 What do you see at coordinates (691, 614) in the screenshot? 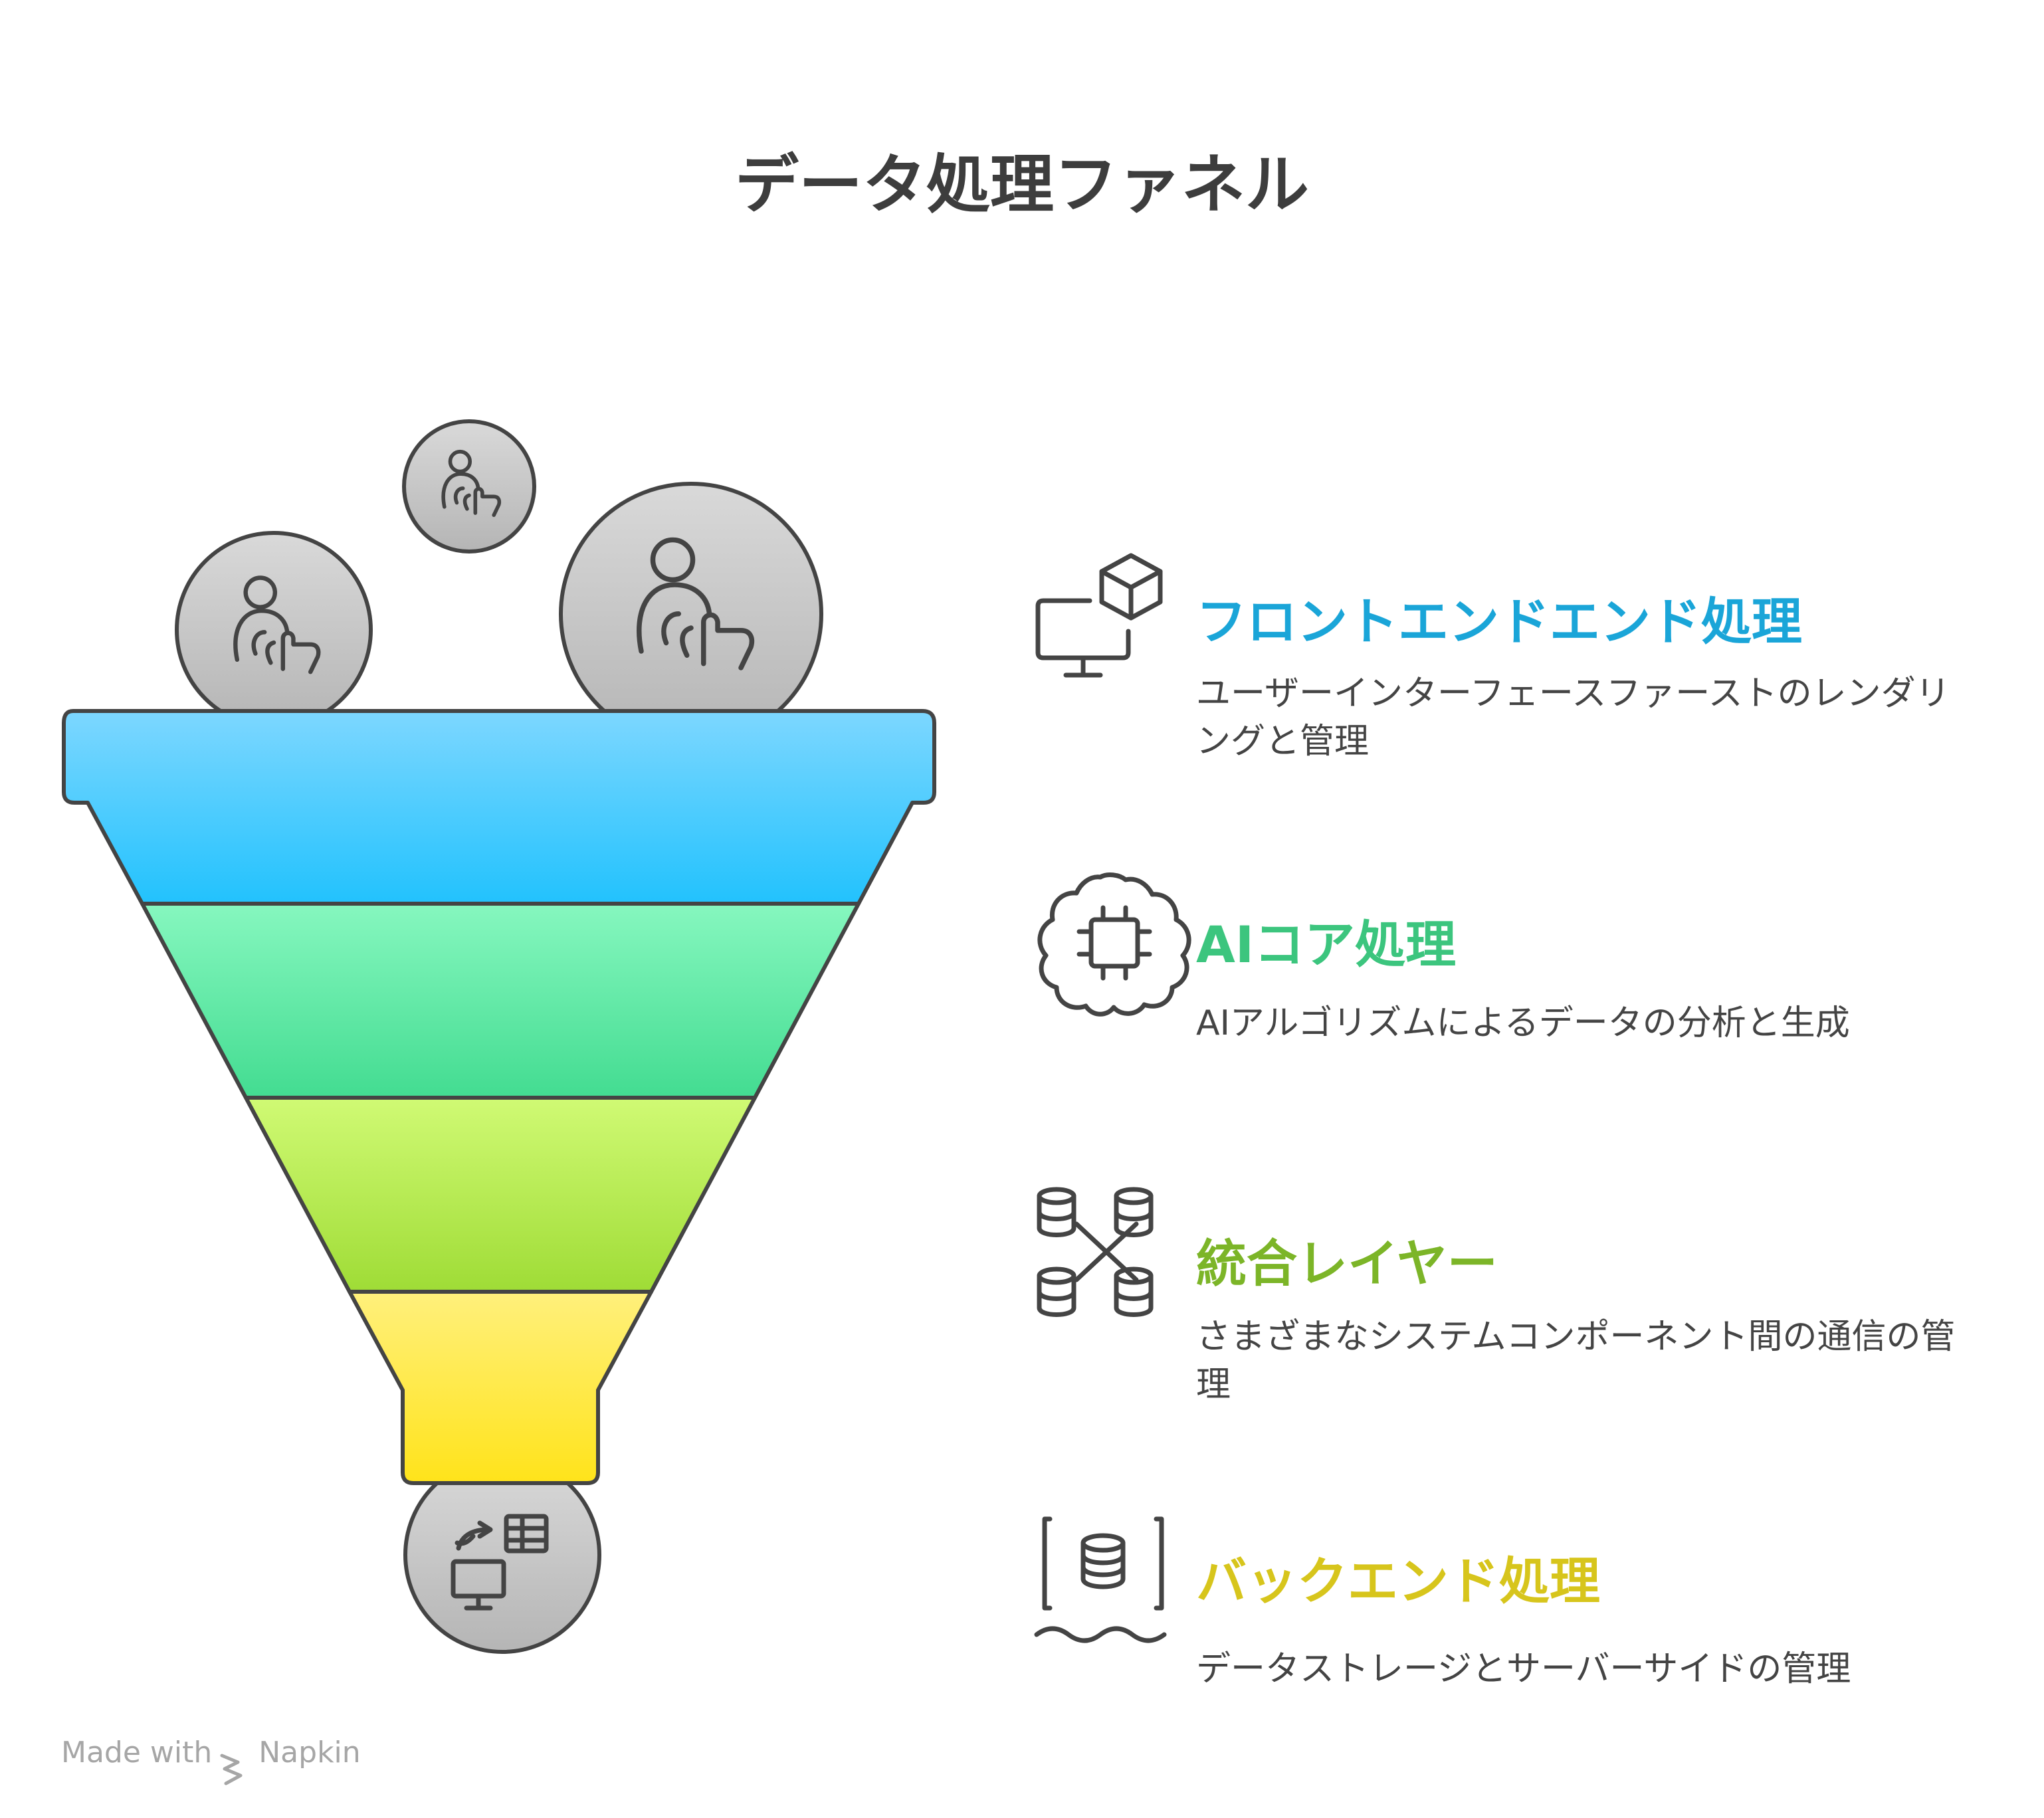
I see `input-bubble-large` at bounding box center [691, 614].